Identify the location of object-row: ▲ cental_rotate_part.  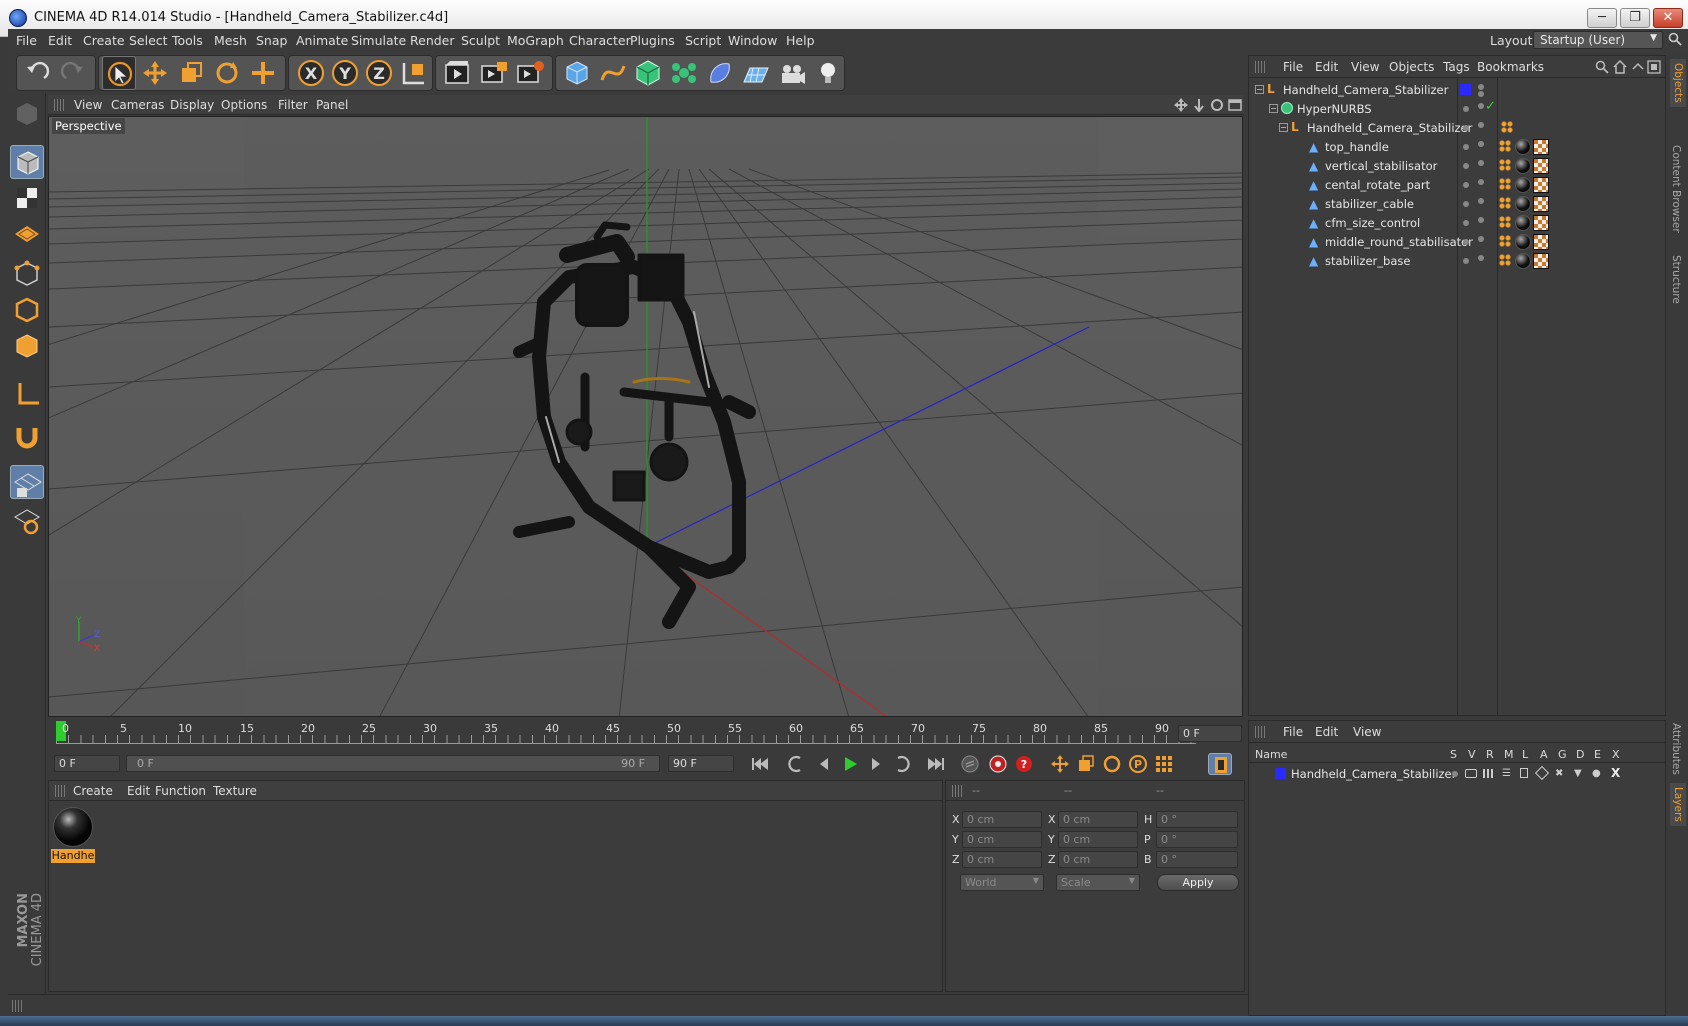
(1457, 185).